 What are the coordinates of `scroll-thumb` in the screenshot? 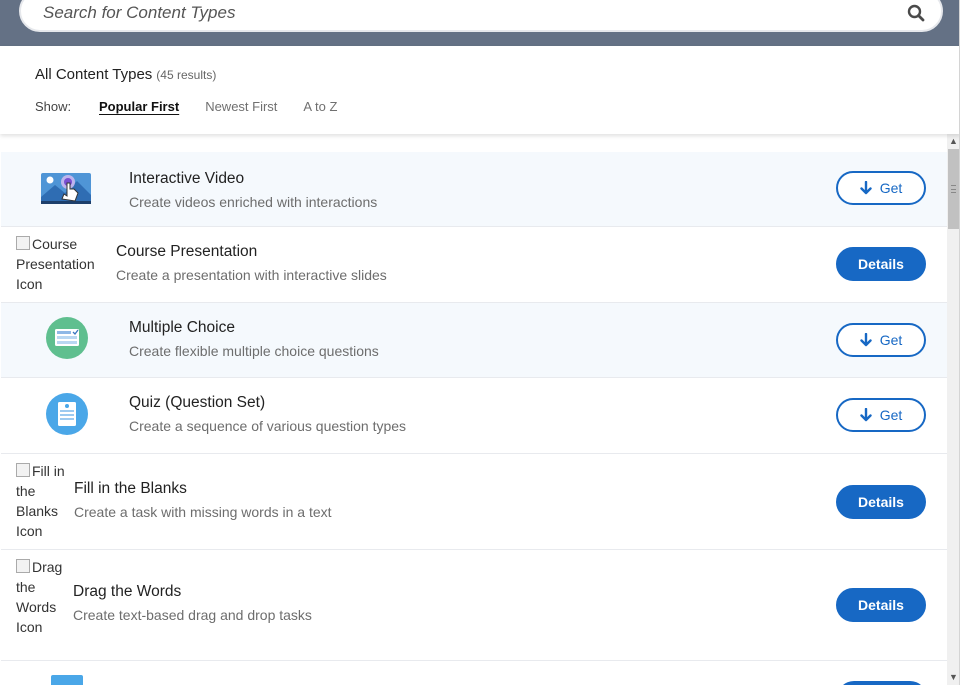 It's located at (953, 189).